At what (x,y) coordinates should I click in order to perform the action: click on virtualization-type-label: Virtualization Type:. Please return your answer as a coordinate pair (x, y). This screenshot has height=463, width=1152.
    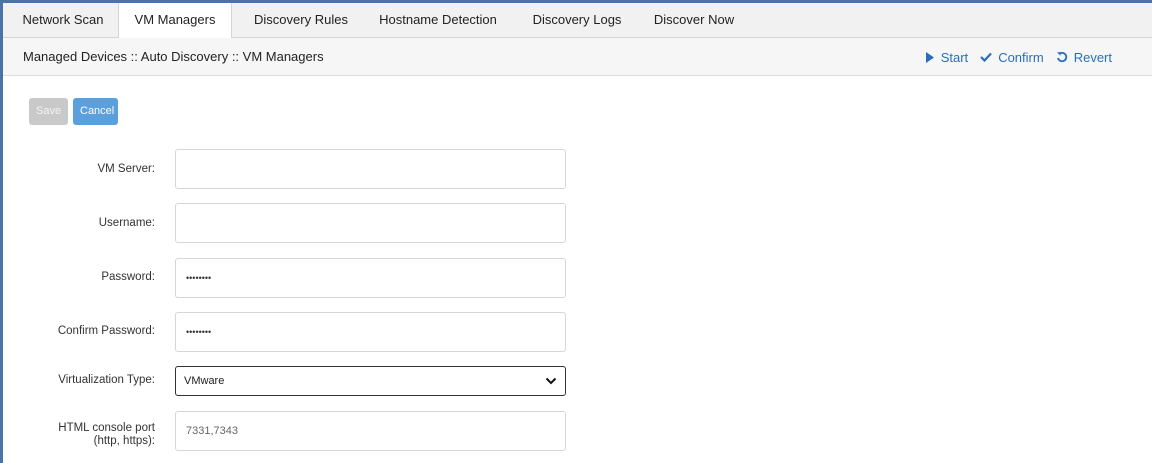
    Looking at the image, I should click on (106, 380).